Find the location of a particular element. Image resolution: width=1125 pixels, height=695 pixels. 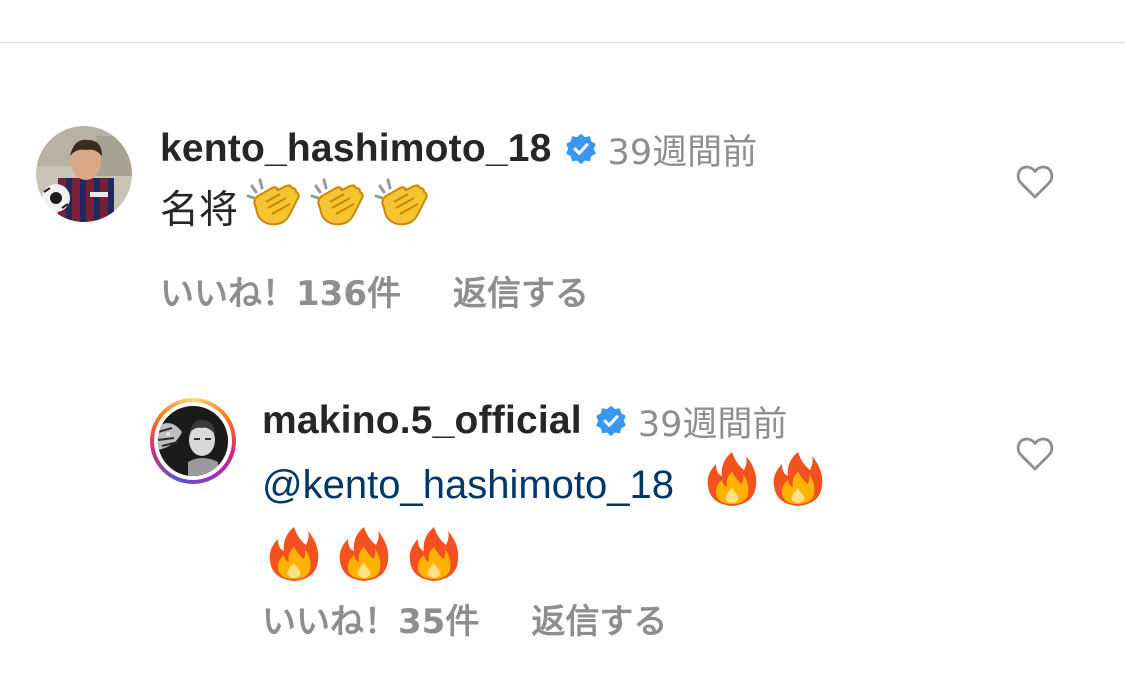

like-count: いいね！35件 is located at coordinates (370, 618).